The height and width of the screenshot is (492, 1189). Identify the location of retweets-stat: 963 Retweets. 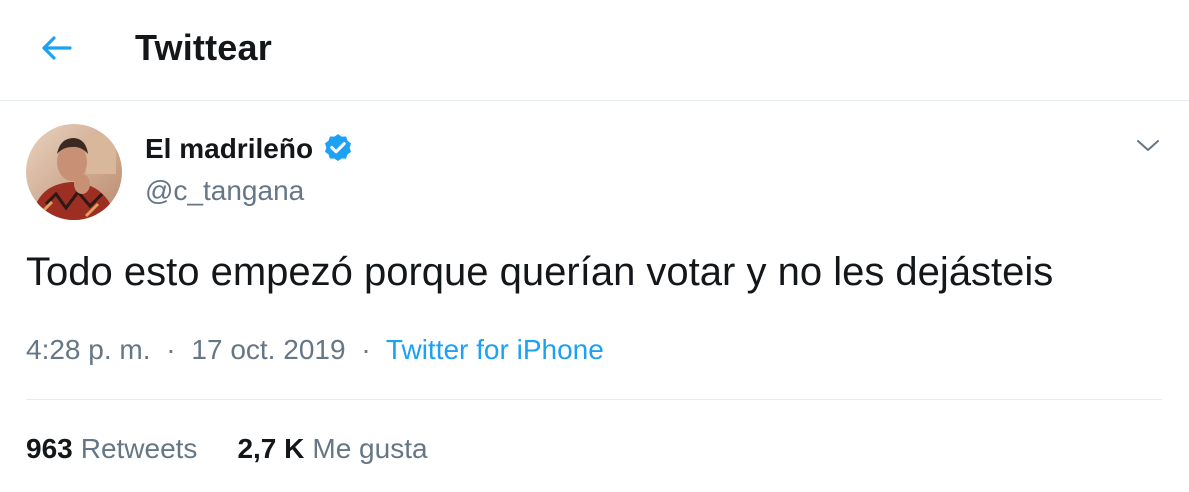
(111, 449).